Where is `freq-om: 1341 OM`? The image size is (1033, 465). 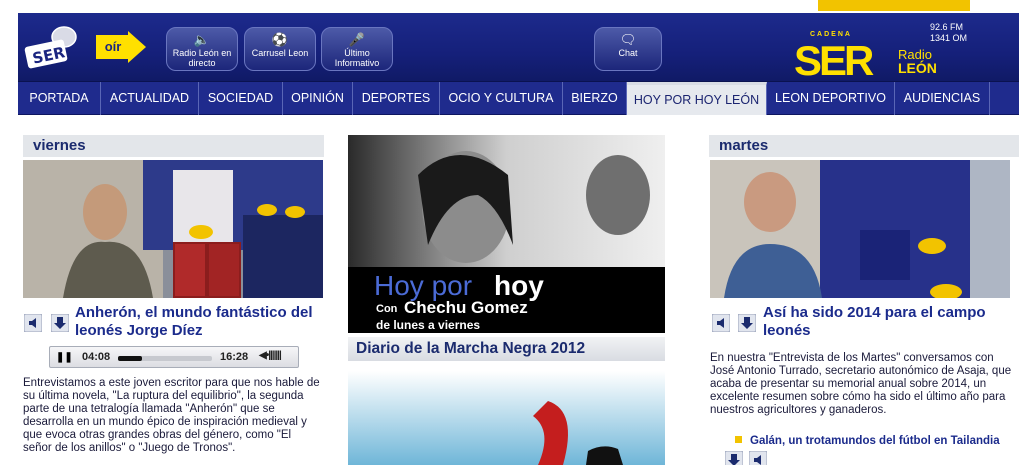 freq-om: 1341 OM is located at coordinates (949, 38).